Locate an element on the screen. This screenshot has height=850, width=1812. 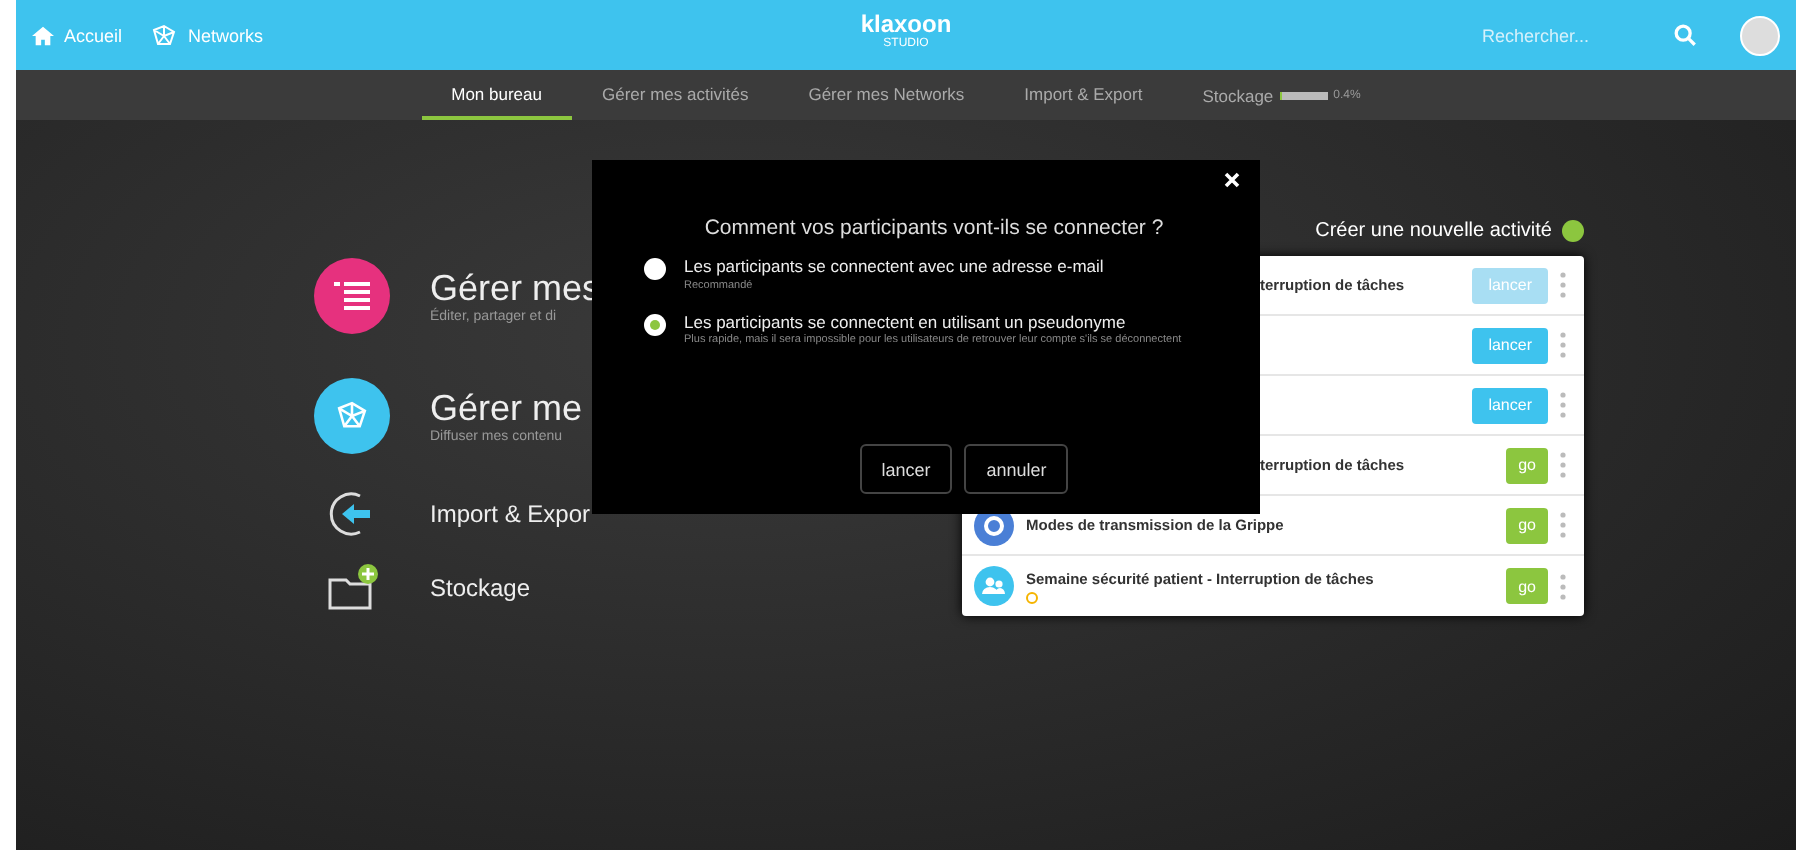
home-icon is located at coordinates (43, 35).